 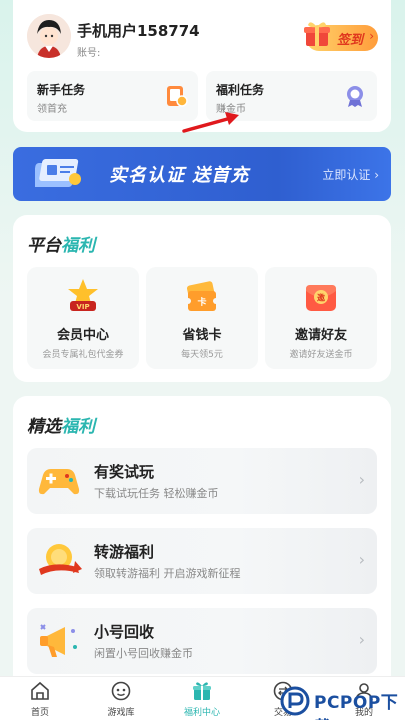 I want to click on pcpop-logo-icon, so click(x=295, y=701).